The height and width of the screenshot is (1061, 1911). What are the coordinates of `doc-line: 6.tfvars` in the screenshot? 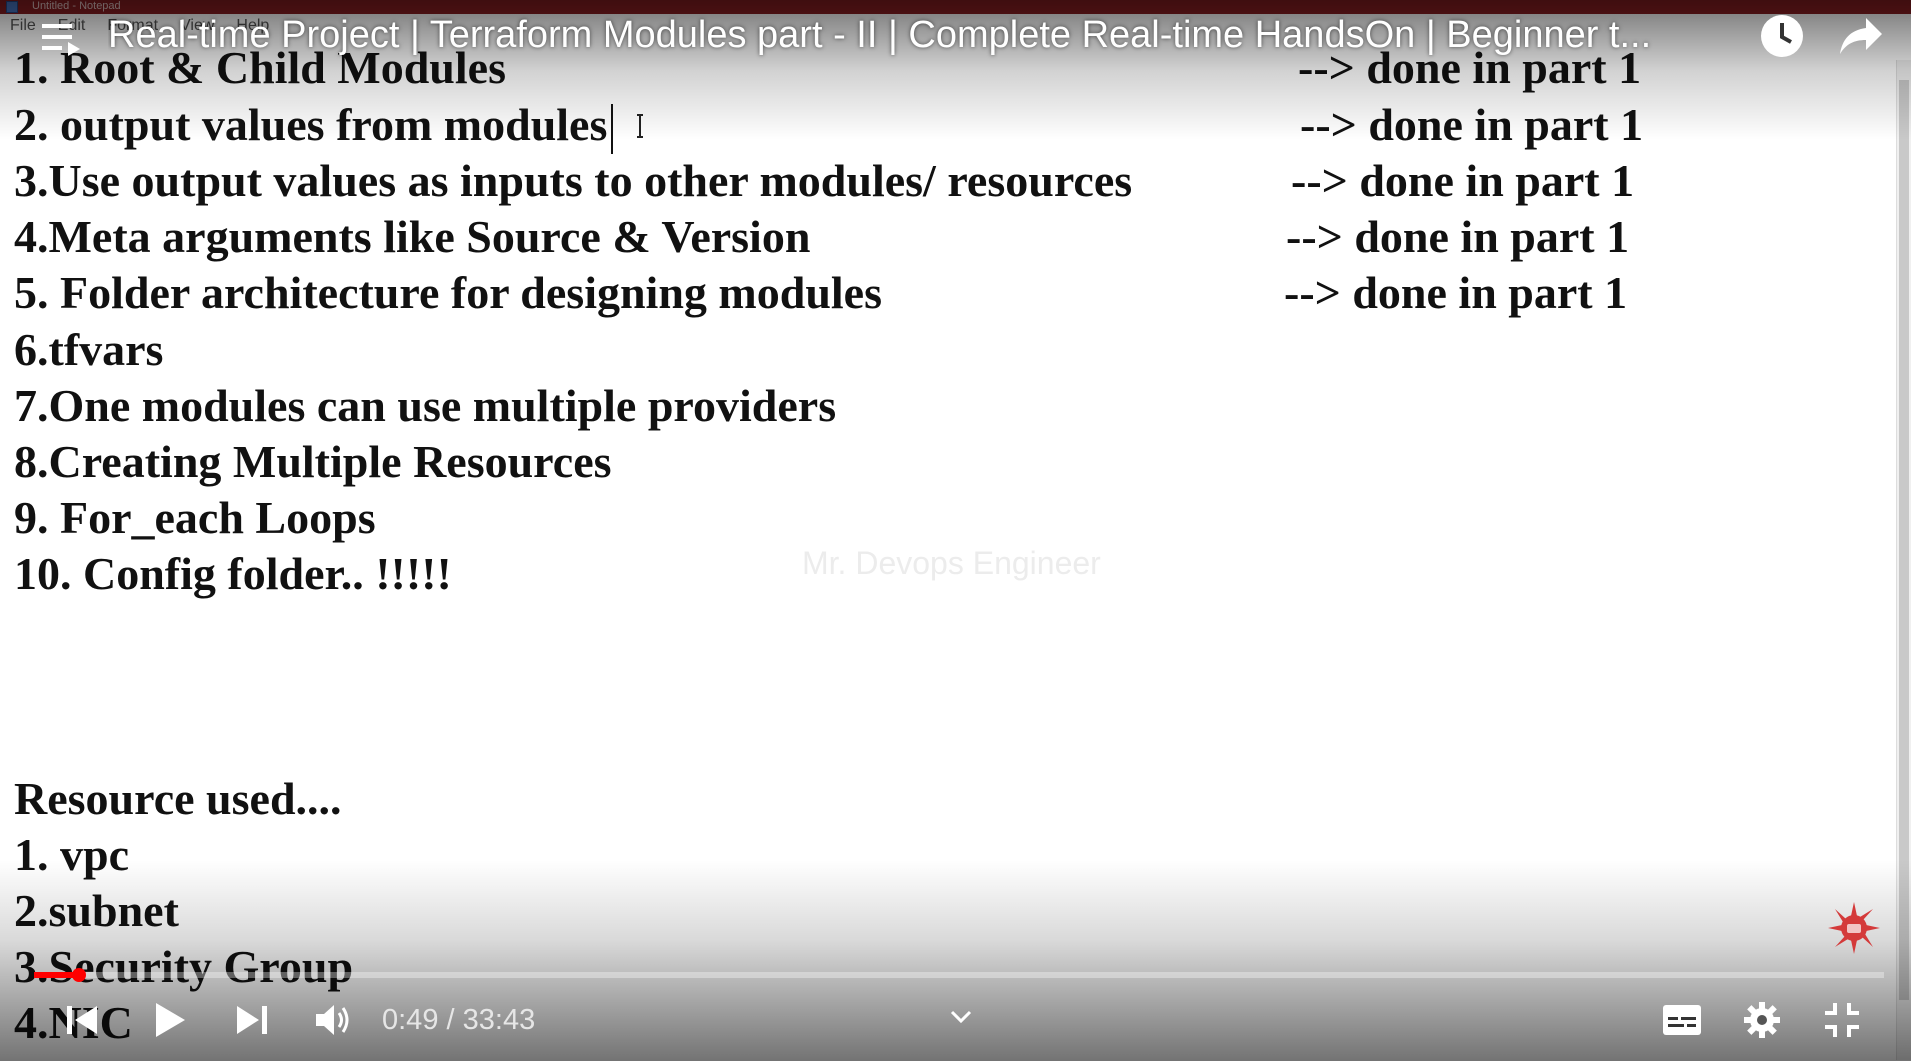 It's located at (89, 349).